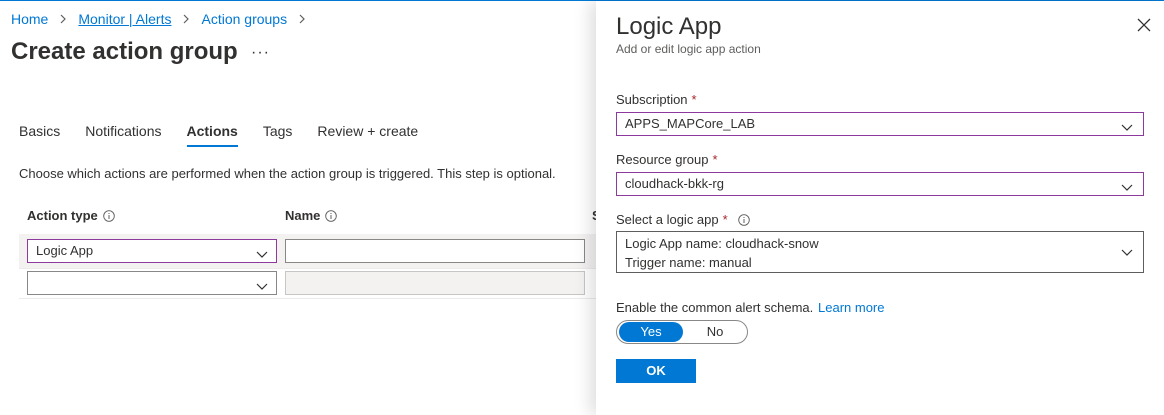 This screenshot has height=415, width=1164. I want to click on panel-title: Logic App, so click(669, 26).